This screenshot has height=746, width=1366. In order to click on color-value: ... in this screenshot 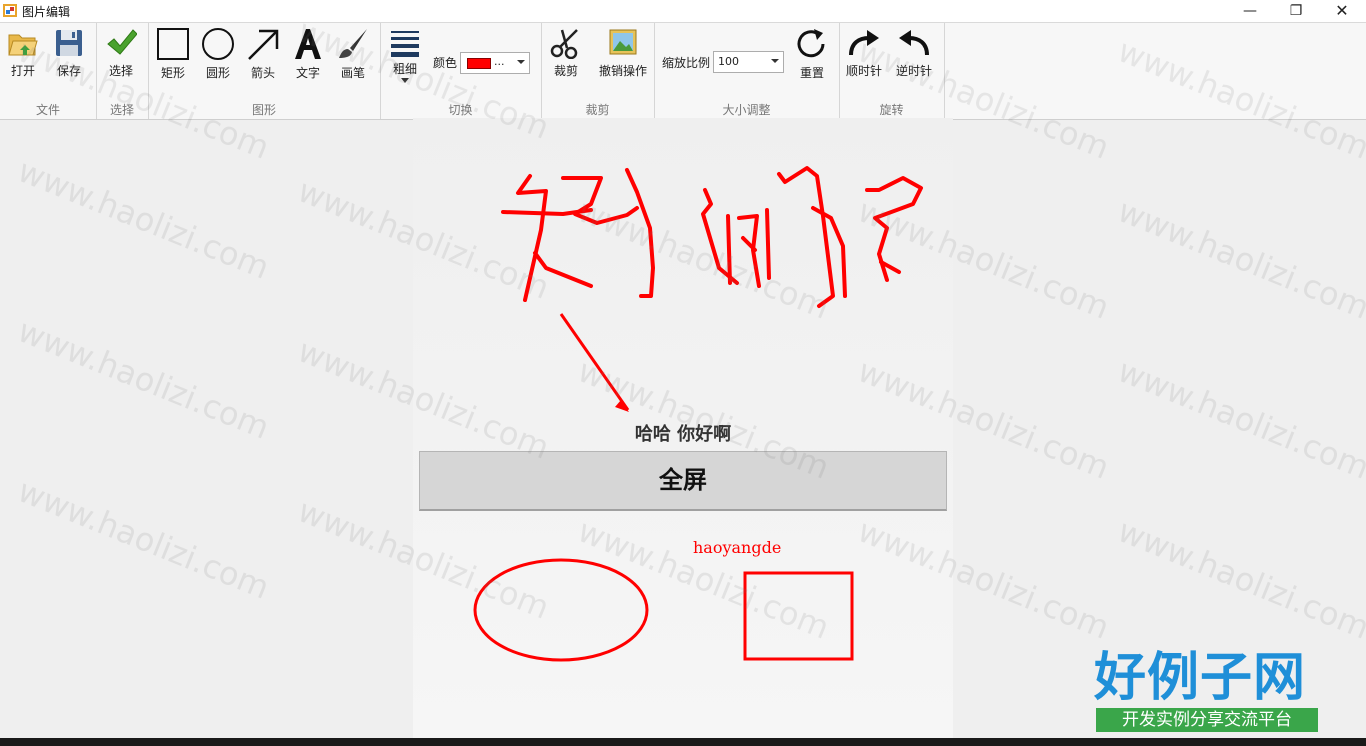, I will do `click(499, 61)`.